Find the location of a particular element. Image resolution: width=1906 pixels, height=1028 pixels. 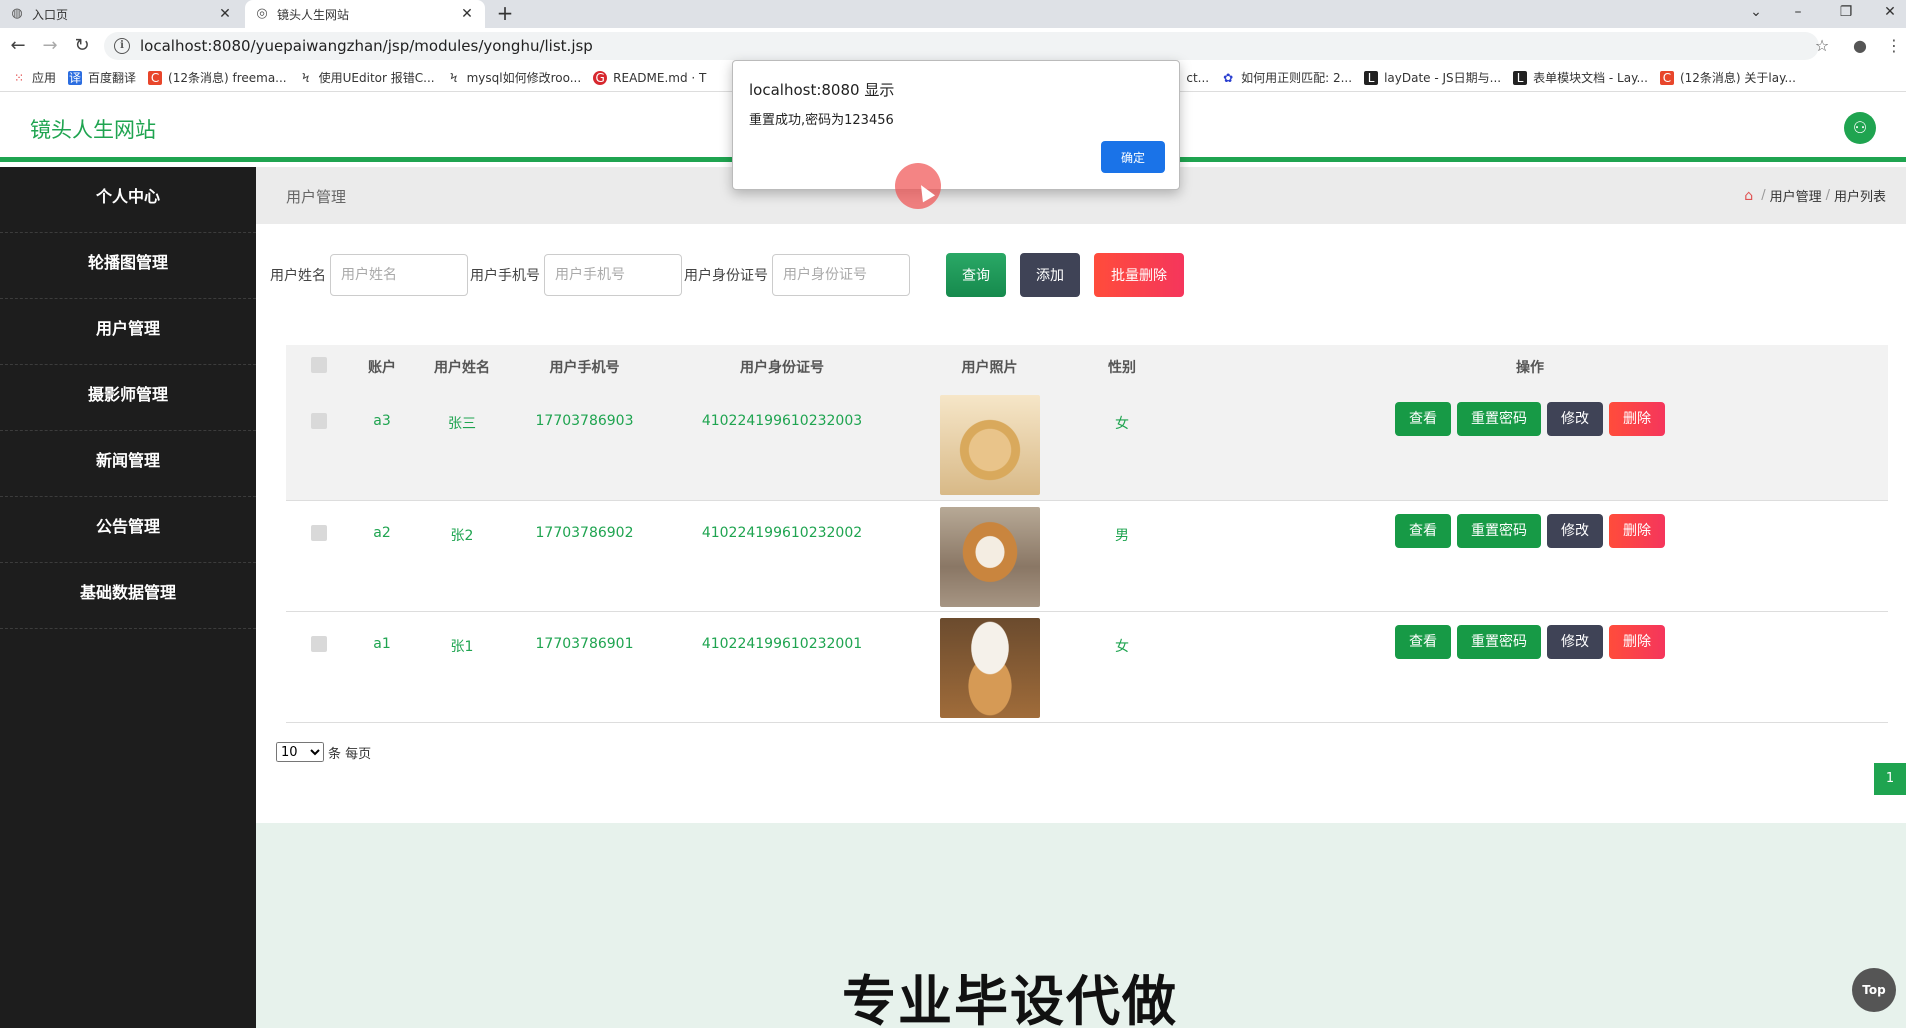

home-icon: ⌂ is located at coordinates (1748, 196).